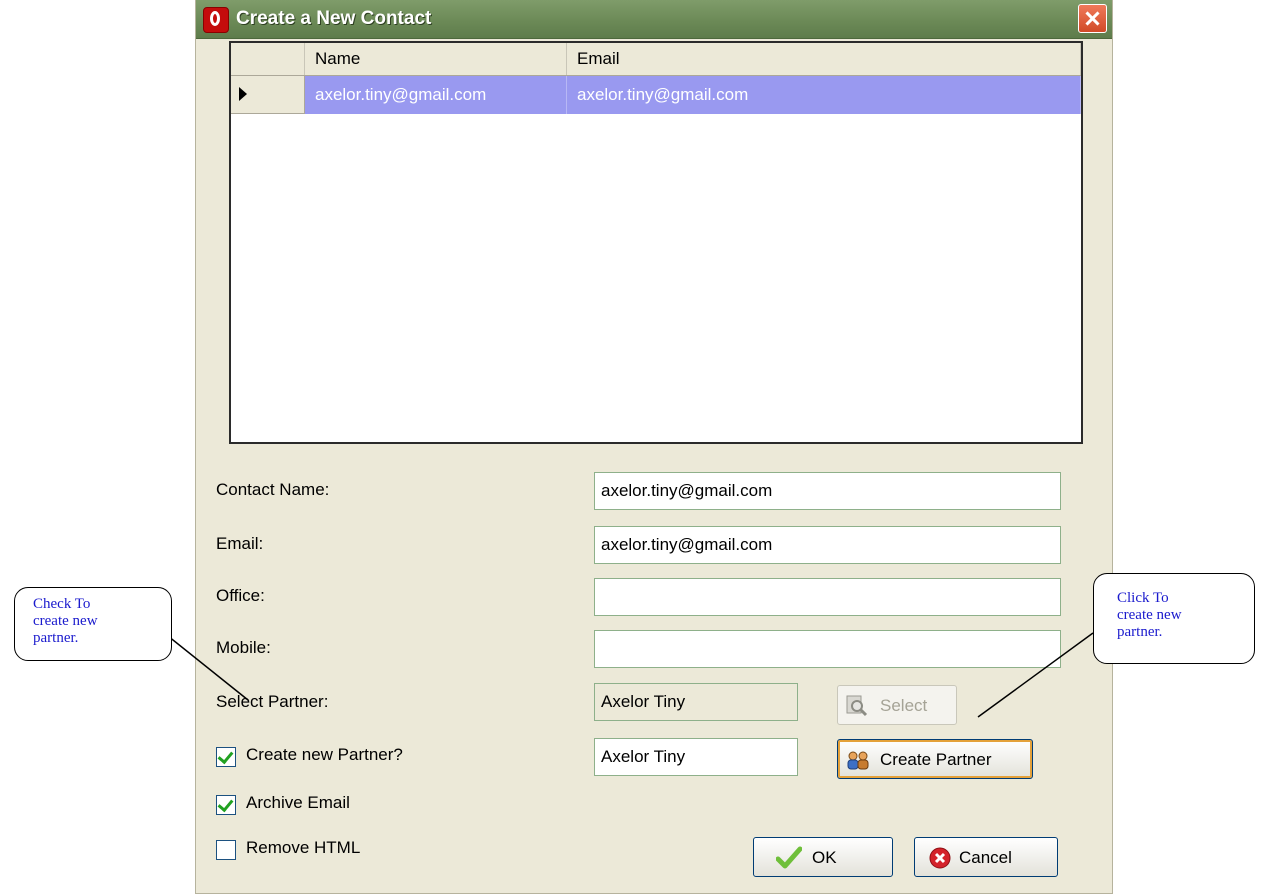 This screenshot has width=1261, height=894. What do you see at coordinates (1143, 598) in the screenshot?
I see `callout-line: Click To` at bounding box center [1143, 598].